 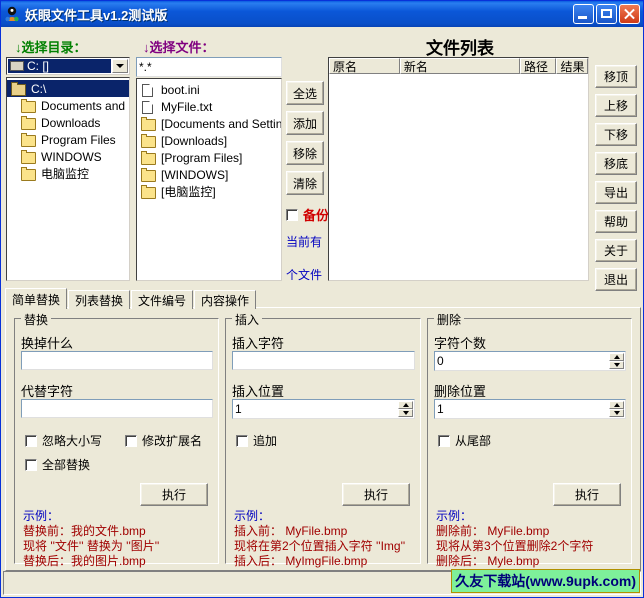 I want to click on insert-position-spin-buttons, so click(x=405, y=409).